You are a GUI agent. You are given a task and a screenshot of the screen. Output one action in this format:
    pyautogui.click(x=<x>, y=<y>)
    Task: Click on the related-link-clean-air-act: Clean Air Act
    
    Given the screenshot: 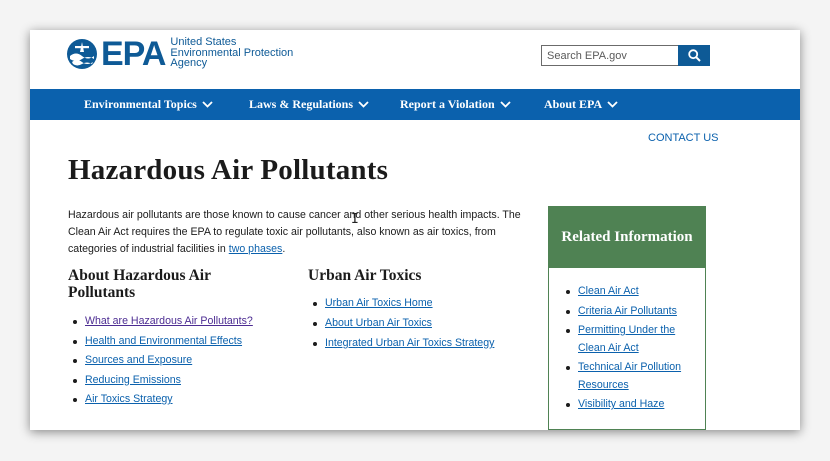 What is the action you would take?
    pyautogui.click(x=608, y=291)
    